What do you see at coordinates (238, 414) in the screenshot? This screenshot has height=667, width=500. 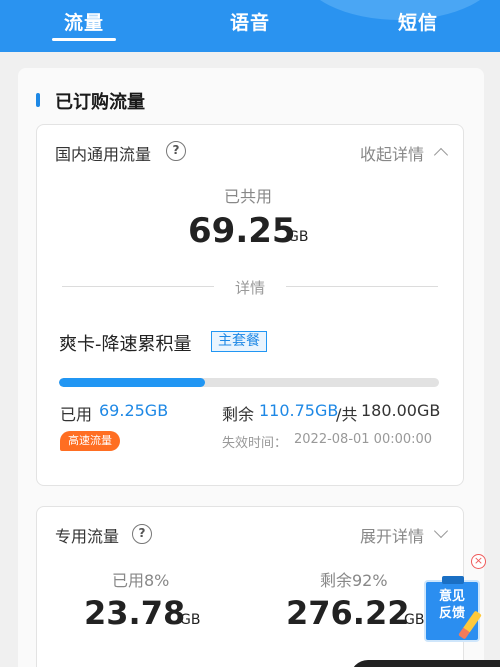 I see `remain-label: 剩余` at bounding box center [238, 414].